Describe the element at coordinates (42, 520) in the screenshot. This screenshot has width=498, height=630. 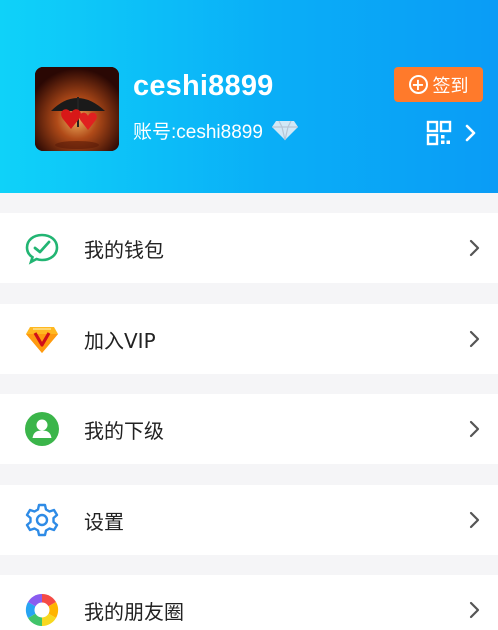
I see `gear-icon` at that location.